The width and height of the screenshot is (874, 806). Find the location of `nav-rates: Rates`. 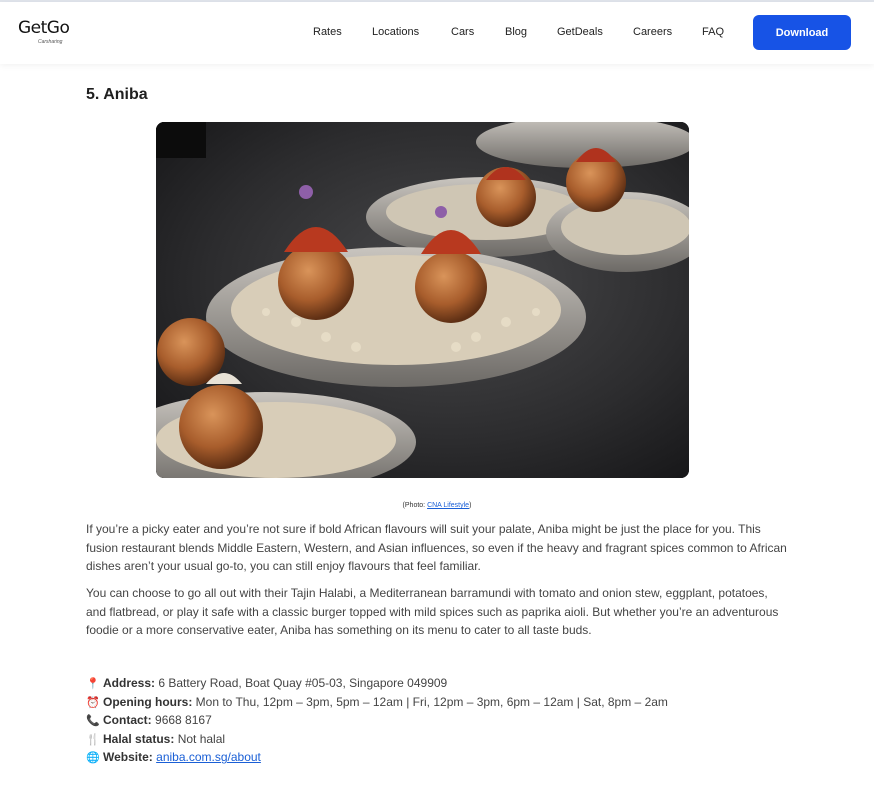

nav-rates: Rates is located at coordinates (327, 32).